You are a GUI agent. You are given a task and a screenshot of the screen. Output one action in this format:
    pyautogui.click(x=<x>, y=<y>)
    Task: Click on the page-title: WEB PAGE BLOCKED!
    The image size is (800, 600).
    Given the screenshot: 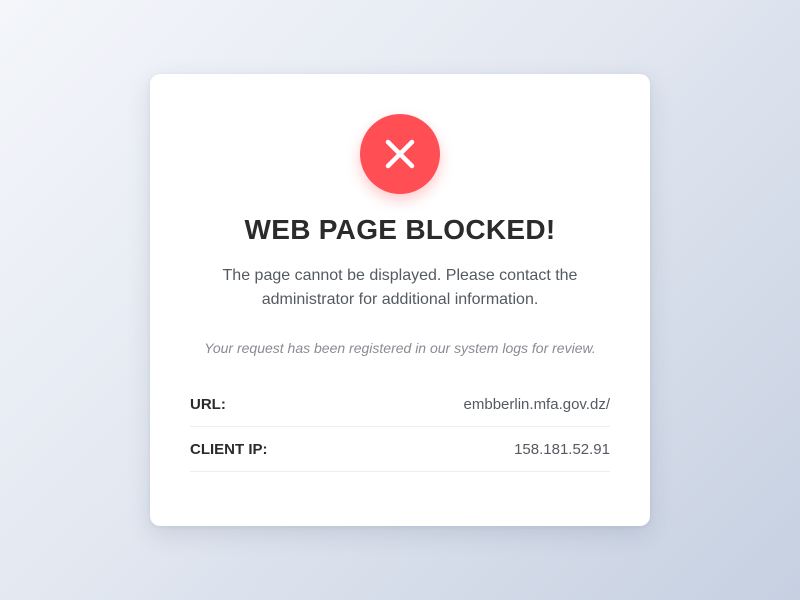 What is the action you would take?
    pyautogui.click(x=400, y=229)
    